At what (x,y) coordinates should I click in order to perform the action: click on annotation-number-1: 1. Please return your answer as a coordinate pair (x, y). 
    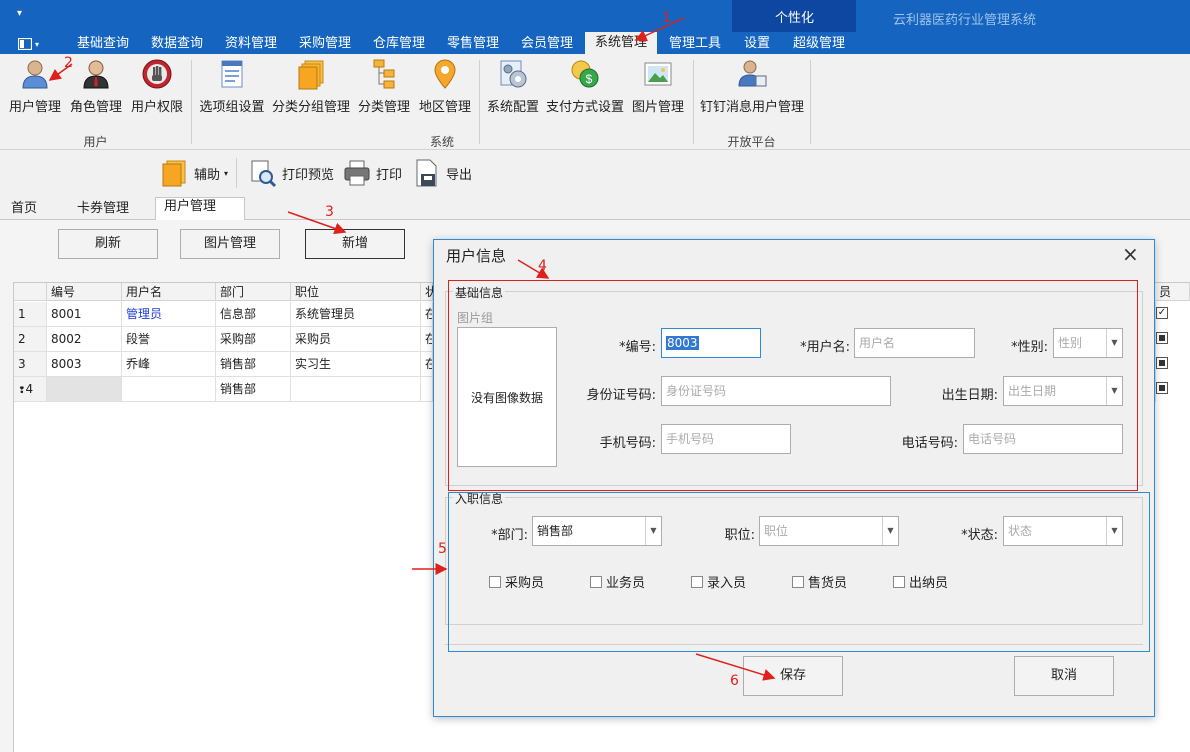
    Looking at the image, I should click on (666, 18).